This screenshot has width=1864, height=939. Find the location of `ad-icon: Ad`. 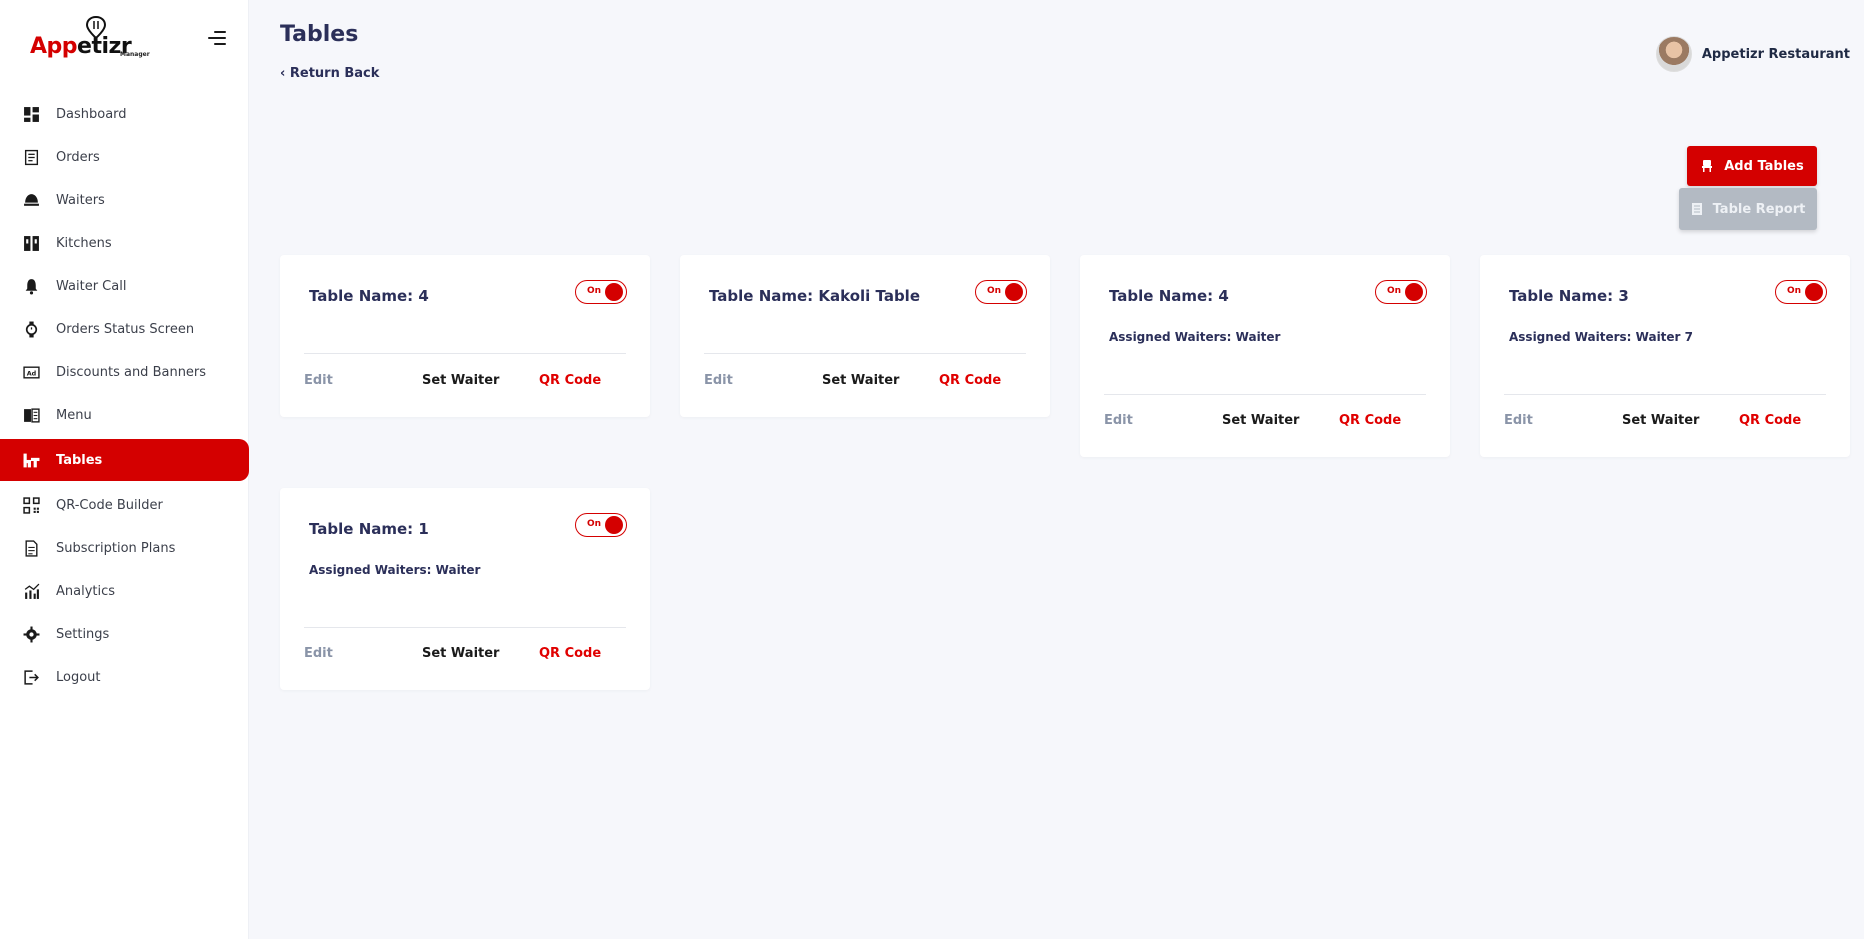

ad-icon: Ad is located at coordinates (31, 372).